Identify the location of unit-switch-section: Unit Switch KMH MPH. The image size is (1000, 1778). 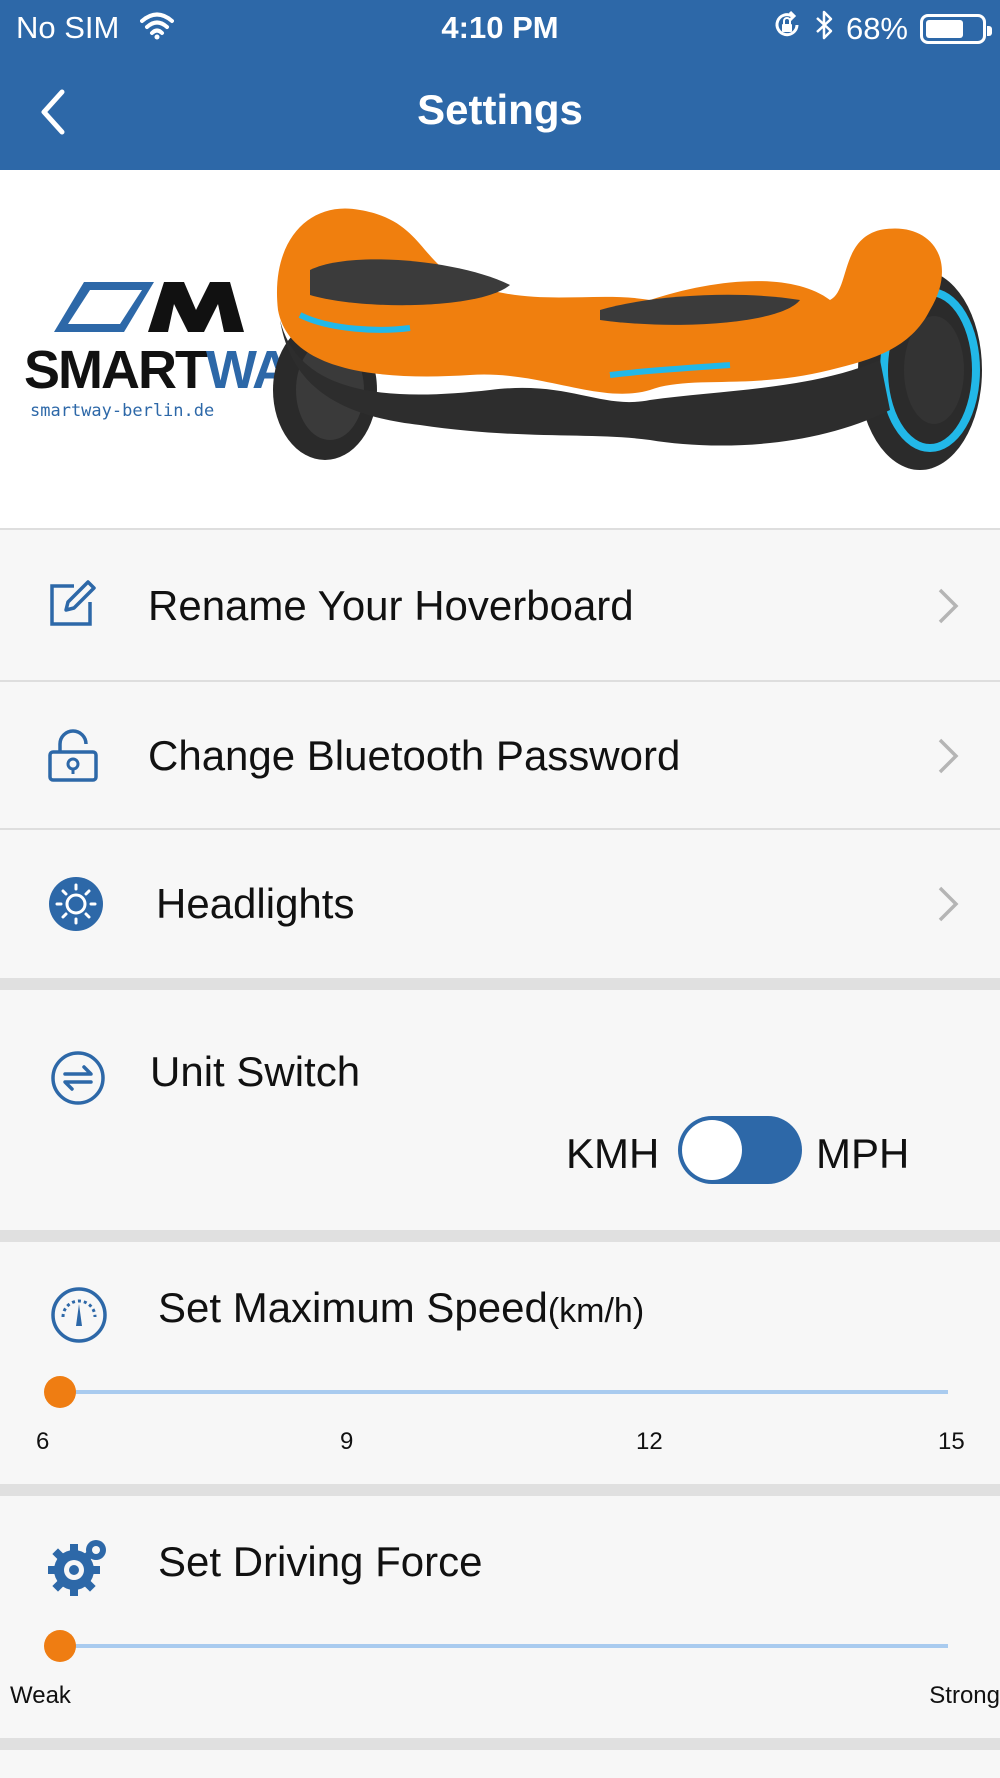
(500, 1110).